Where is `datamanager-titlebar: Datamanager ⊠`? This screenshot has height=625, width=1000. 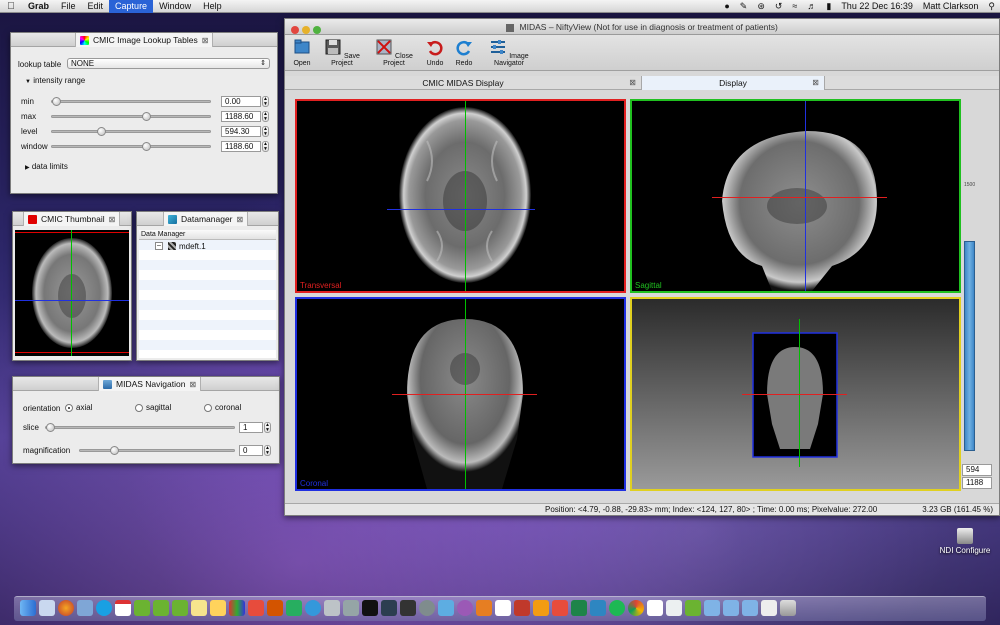 datamanager-titlebar: Datamanager ⊠ is located at coordinates (207, 219).